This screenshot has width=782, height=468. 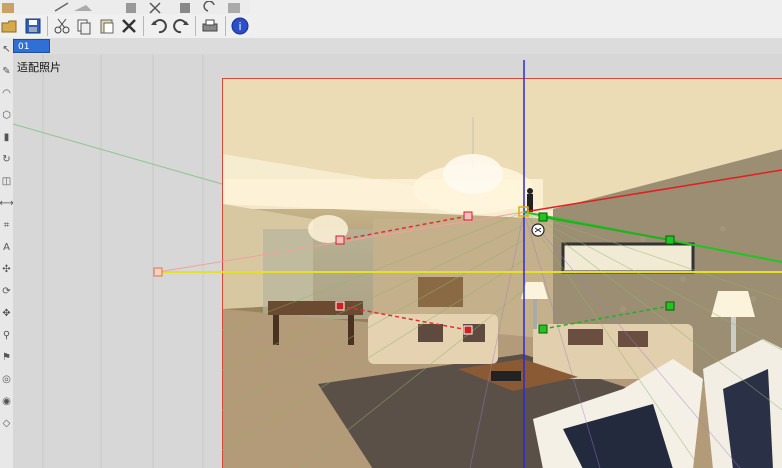 I want to click on horizon-handle, so click(x=158, y=272).